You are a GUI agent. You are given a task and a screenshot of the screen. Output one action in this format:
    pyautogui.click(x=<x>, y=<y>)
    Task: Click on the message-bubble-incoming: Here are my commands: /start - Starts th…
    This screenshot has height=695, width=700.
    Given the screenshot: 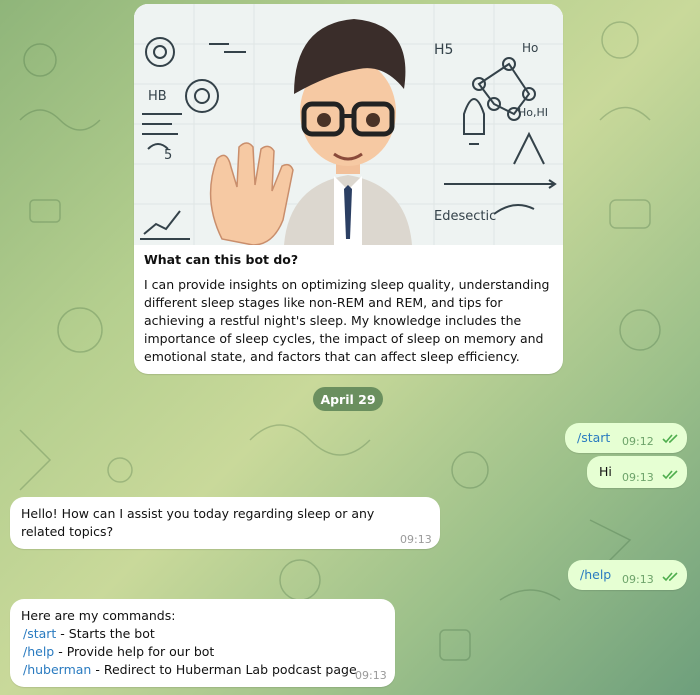 What is the action you would take?
    pyautogui.click(x=202, y=643)
    